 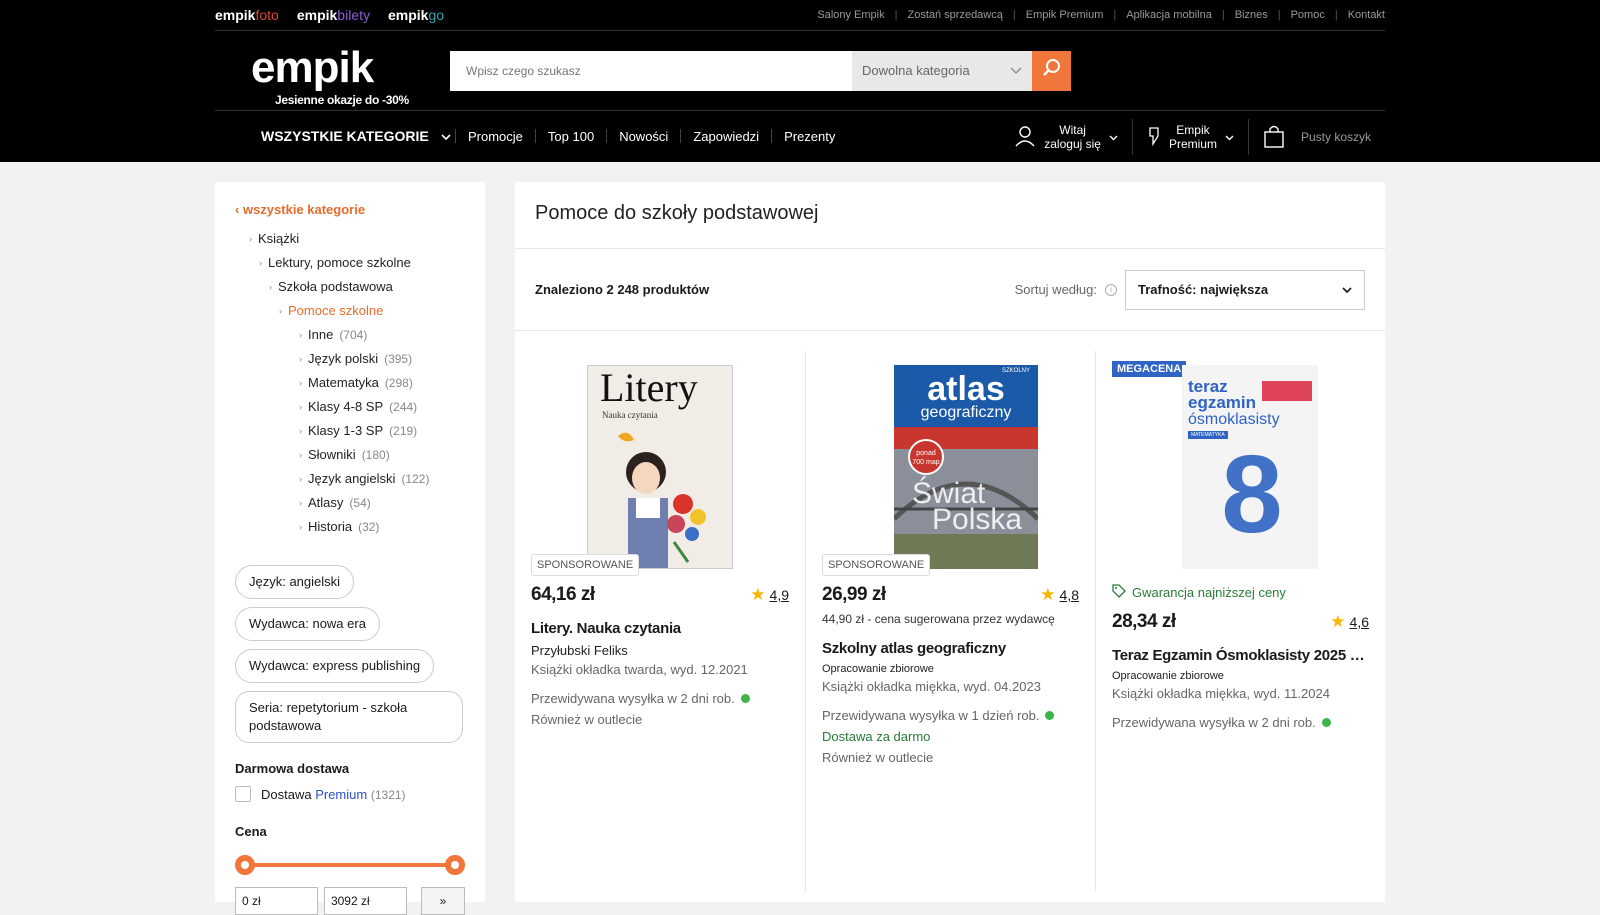 What do you see at coordinates (660, 628) in the screenshot?
I see `product-title: Litery. Nauka czytania` at bounding box center [660, 628].